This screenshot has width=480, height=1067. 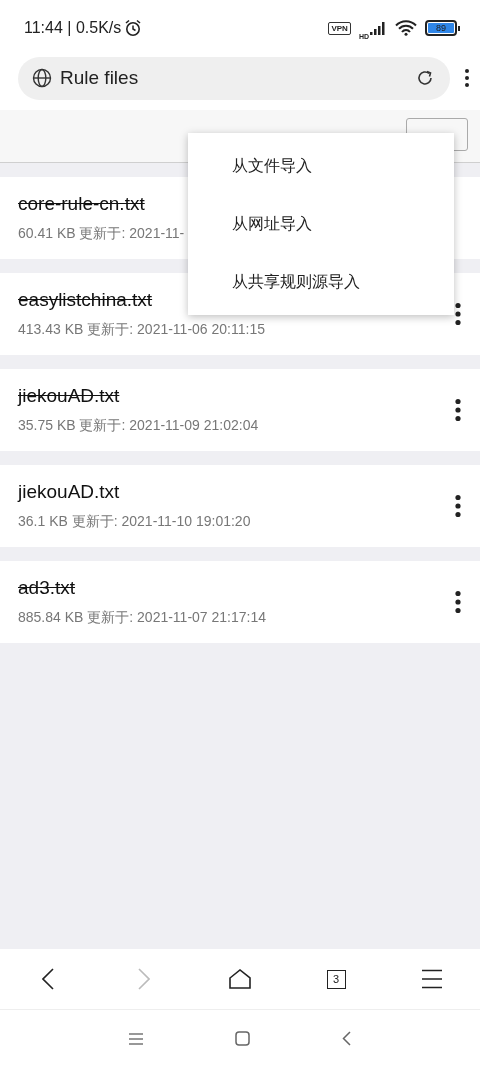 What do you see at coordinates (73, 28) in the screenshot?
I see `status-time: 11:44 | 0.5K/s` at bounding box center [73, 28].